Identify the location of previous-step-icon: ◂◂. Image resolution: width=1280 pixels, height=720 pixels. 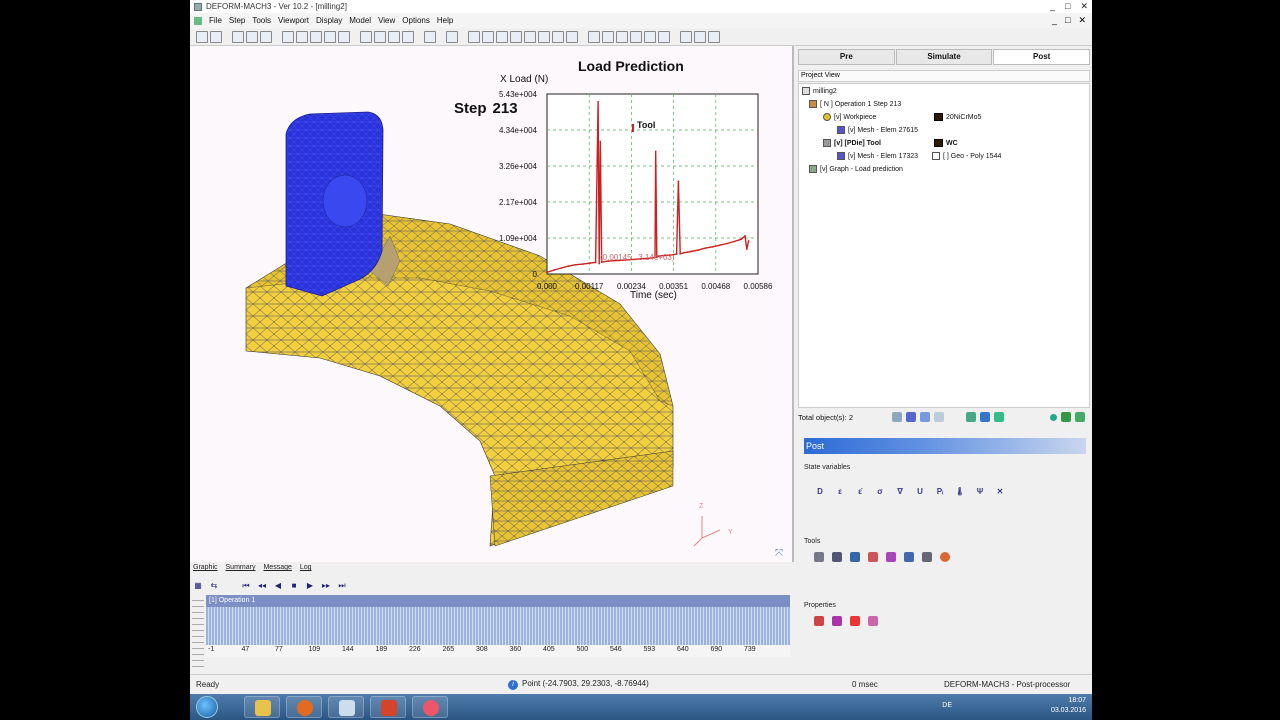
(262, 586).